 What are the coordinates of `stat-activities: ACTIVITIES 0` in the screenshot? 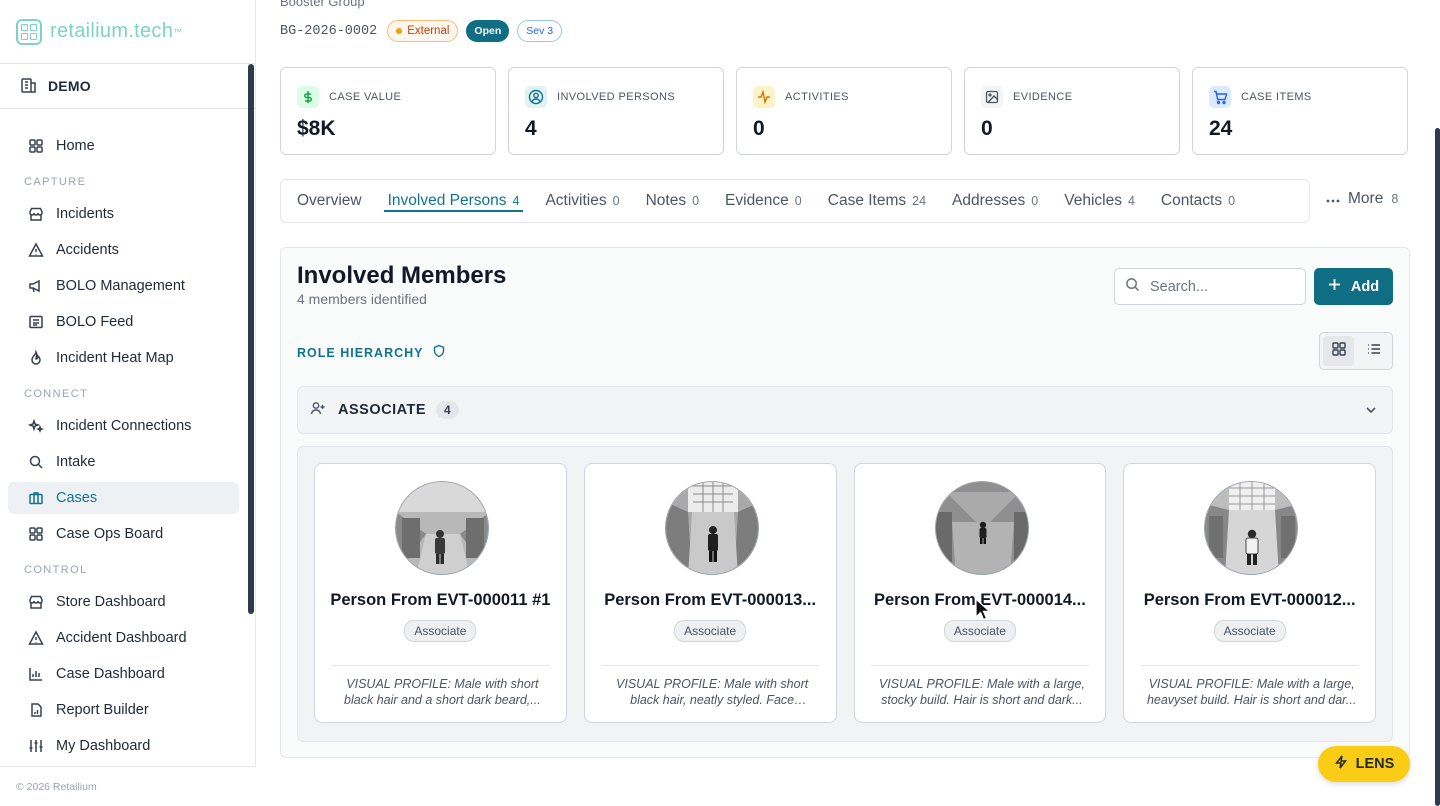 It's located at (844, 111).